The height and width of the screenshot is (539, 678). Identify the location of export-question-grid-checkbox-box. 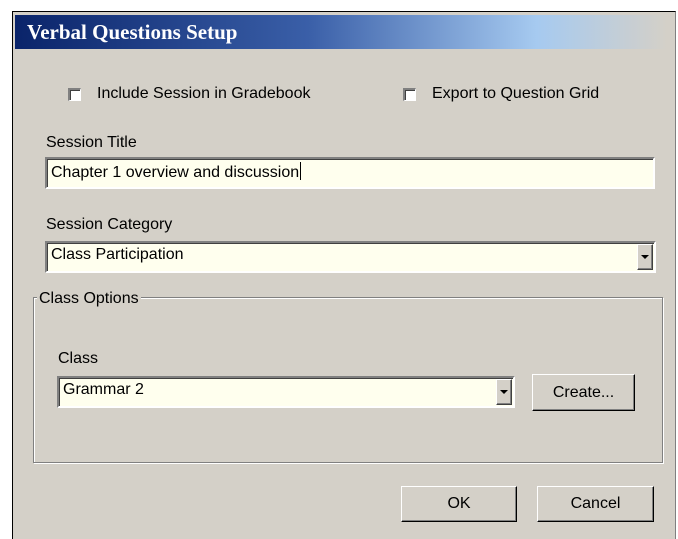
(409, 94).